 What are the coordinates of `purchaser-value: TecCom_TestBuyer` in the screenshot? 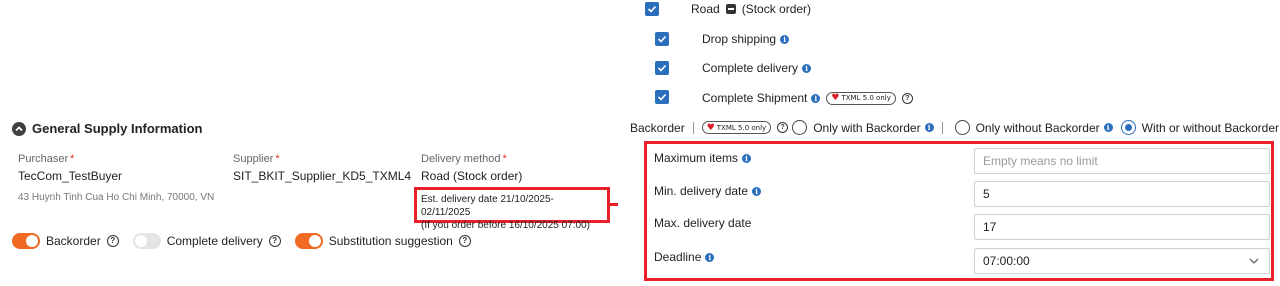 It's located at (70, 176).